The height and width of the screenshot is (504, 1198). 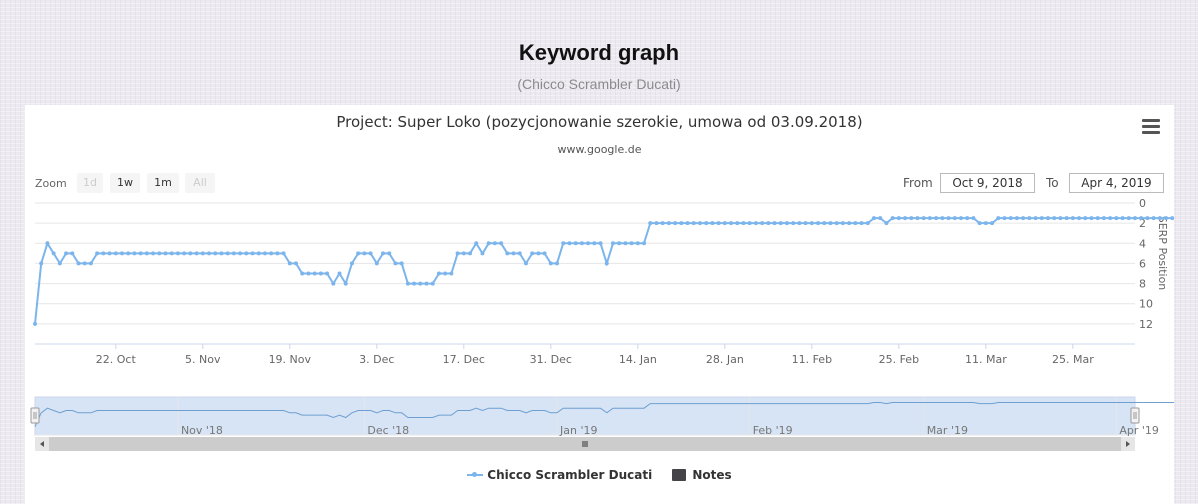 I want to click on navigator-right-handle, so click(x=1135, y=415).